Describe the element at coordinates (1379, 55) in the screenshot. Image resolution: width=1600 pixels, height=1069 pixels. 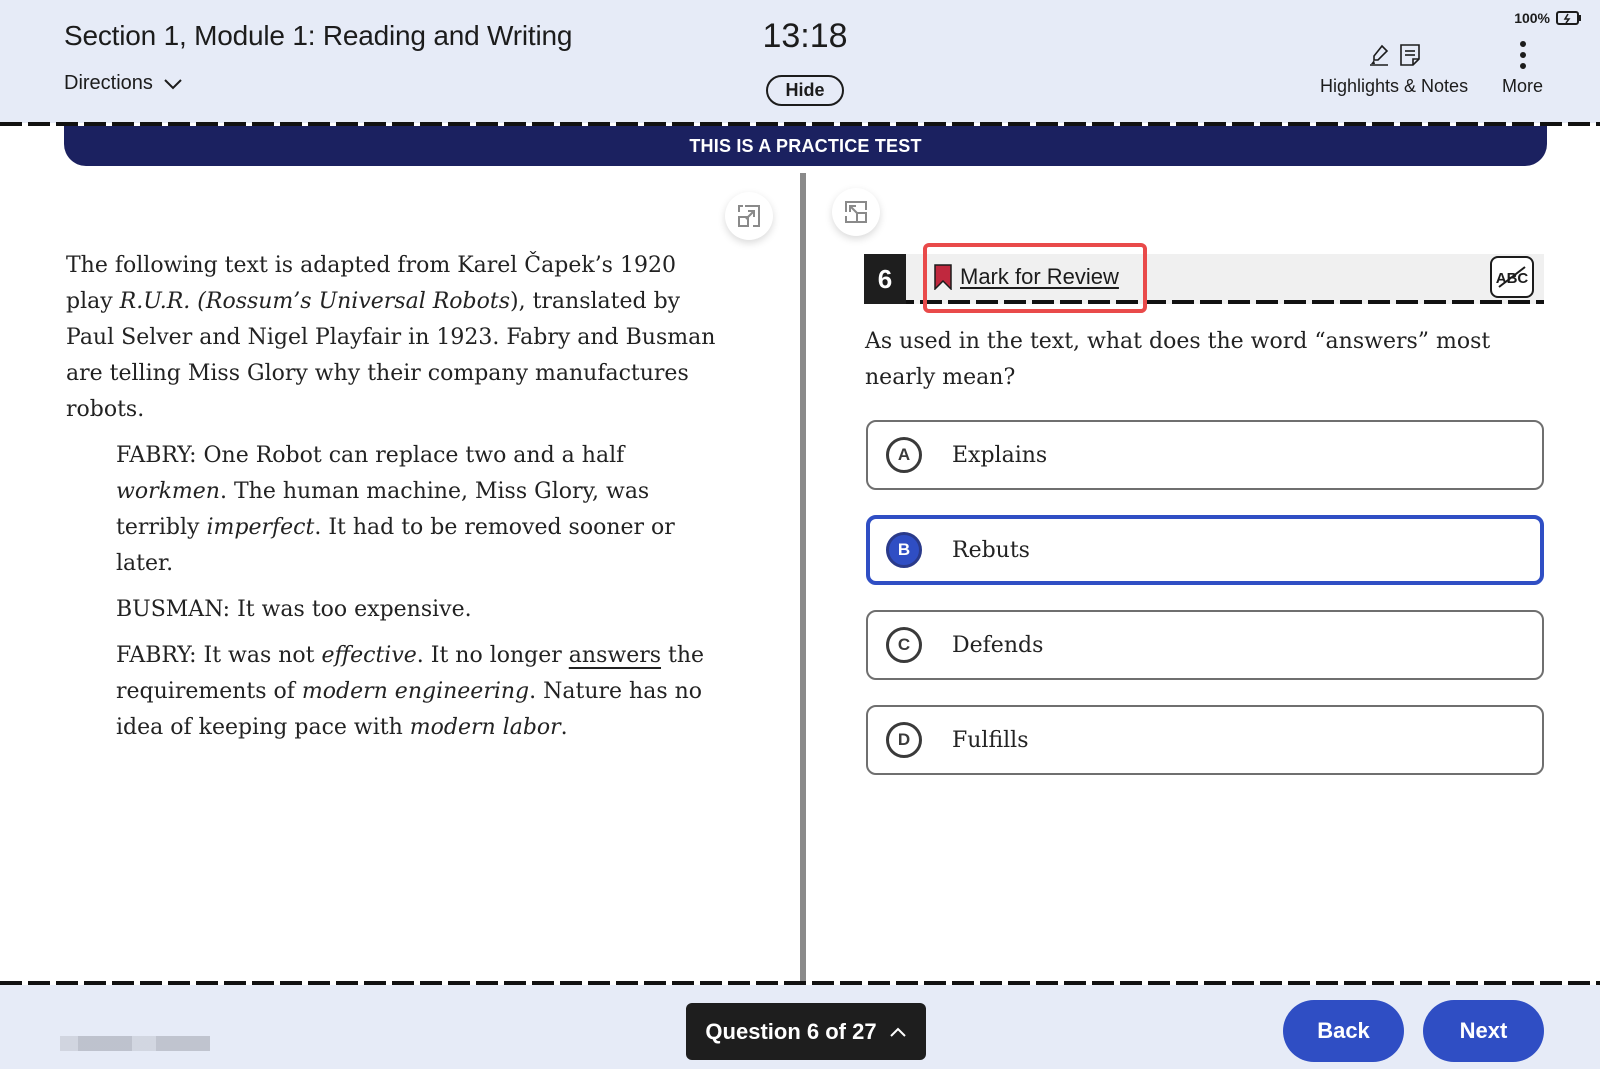
I see `highlighter-icon` at that location.